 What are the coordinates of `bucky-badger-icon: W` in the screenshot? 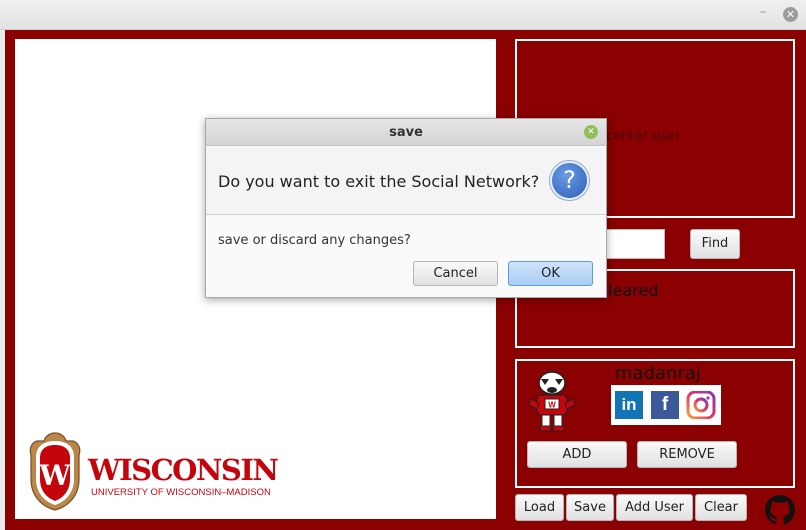 It's located at (552, 401).